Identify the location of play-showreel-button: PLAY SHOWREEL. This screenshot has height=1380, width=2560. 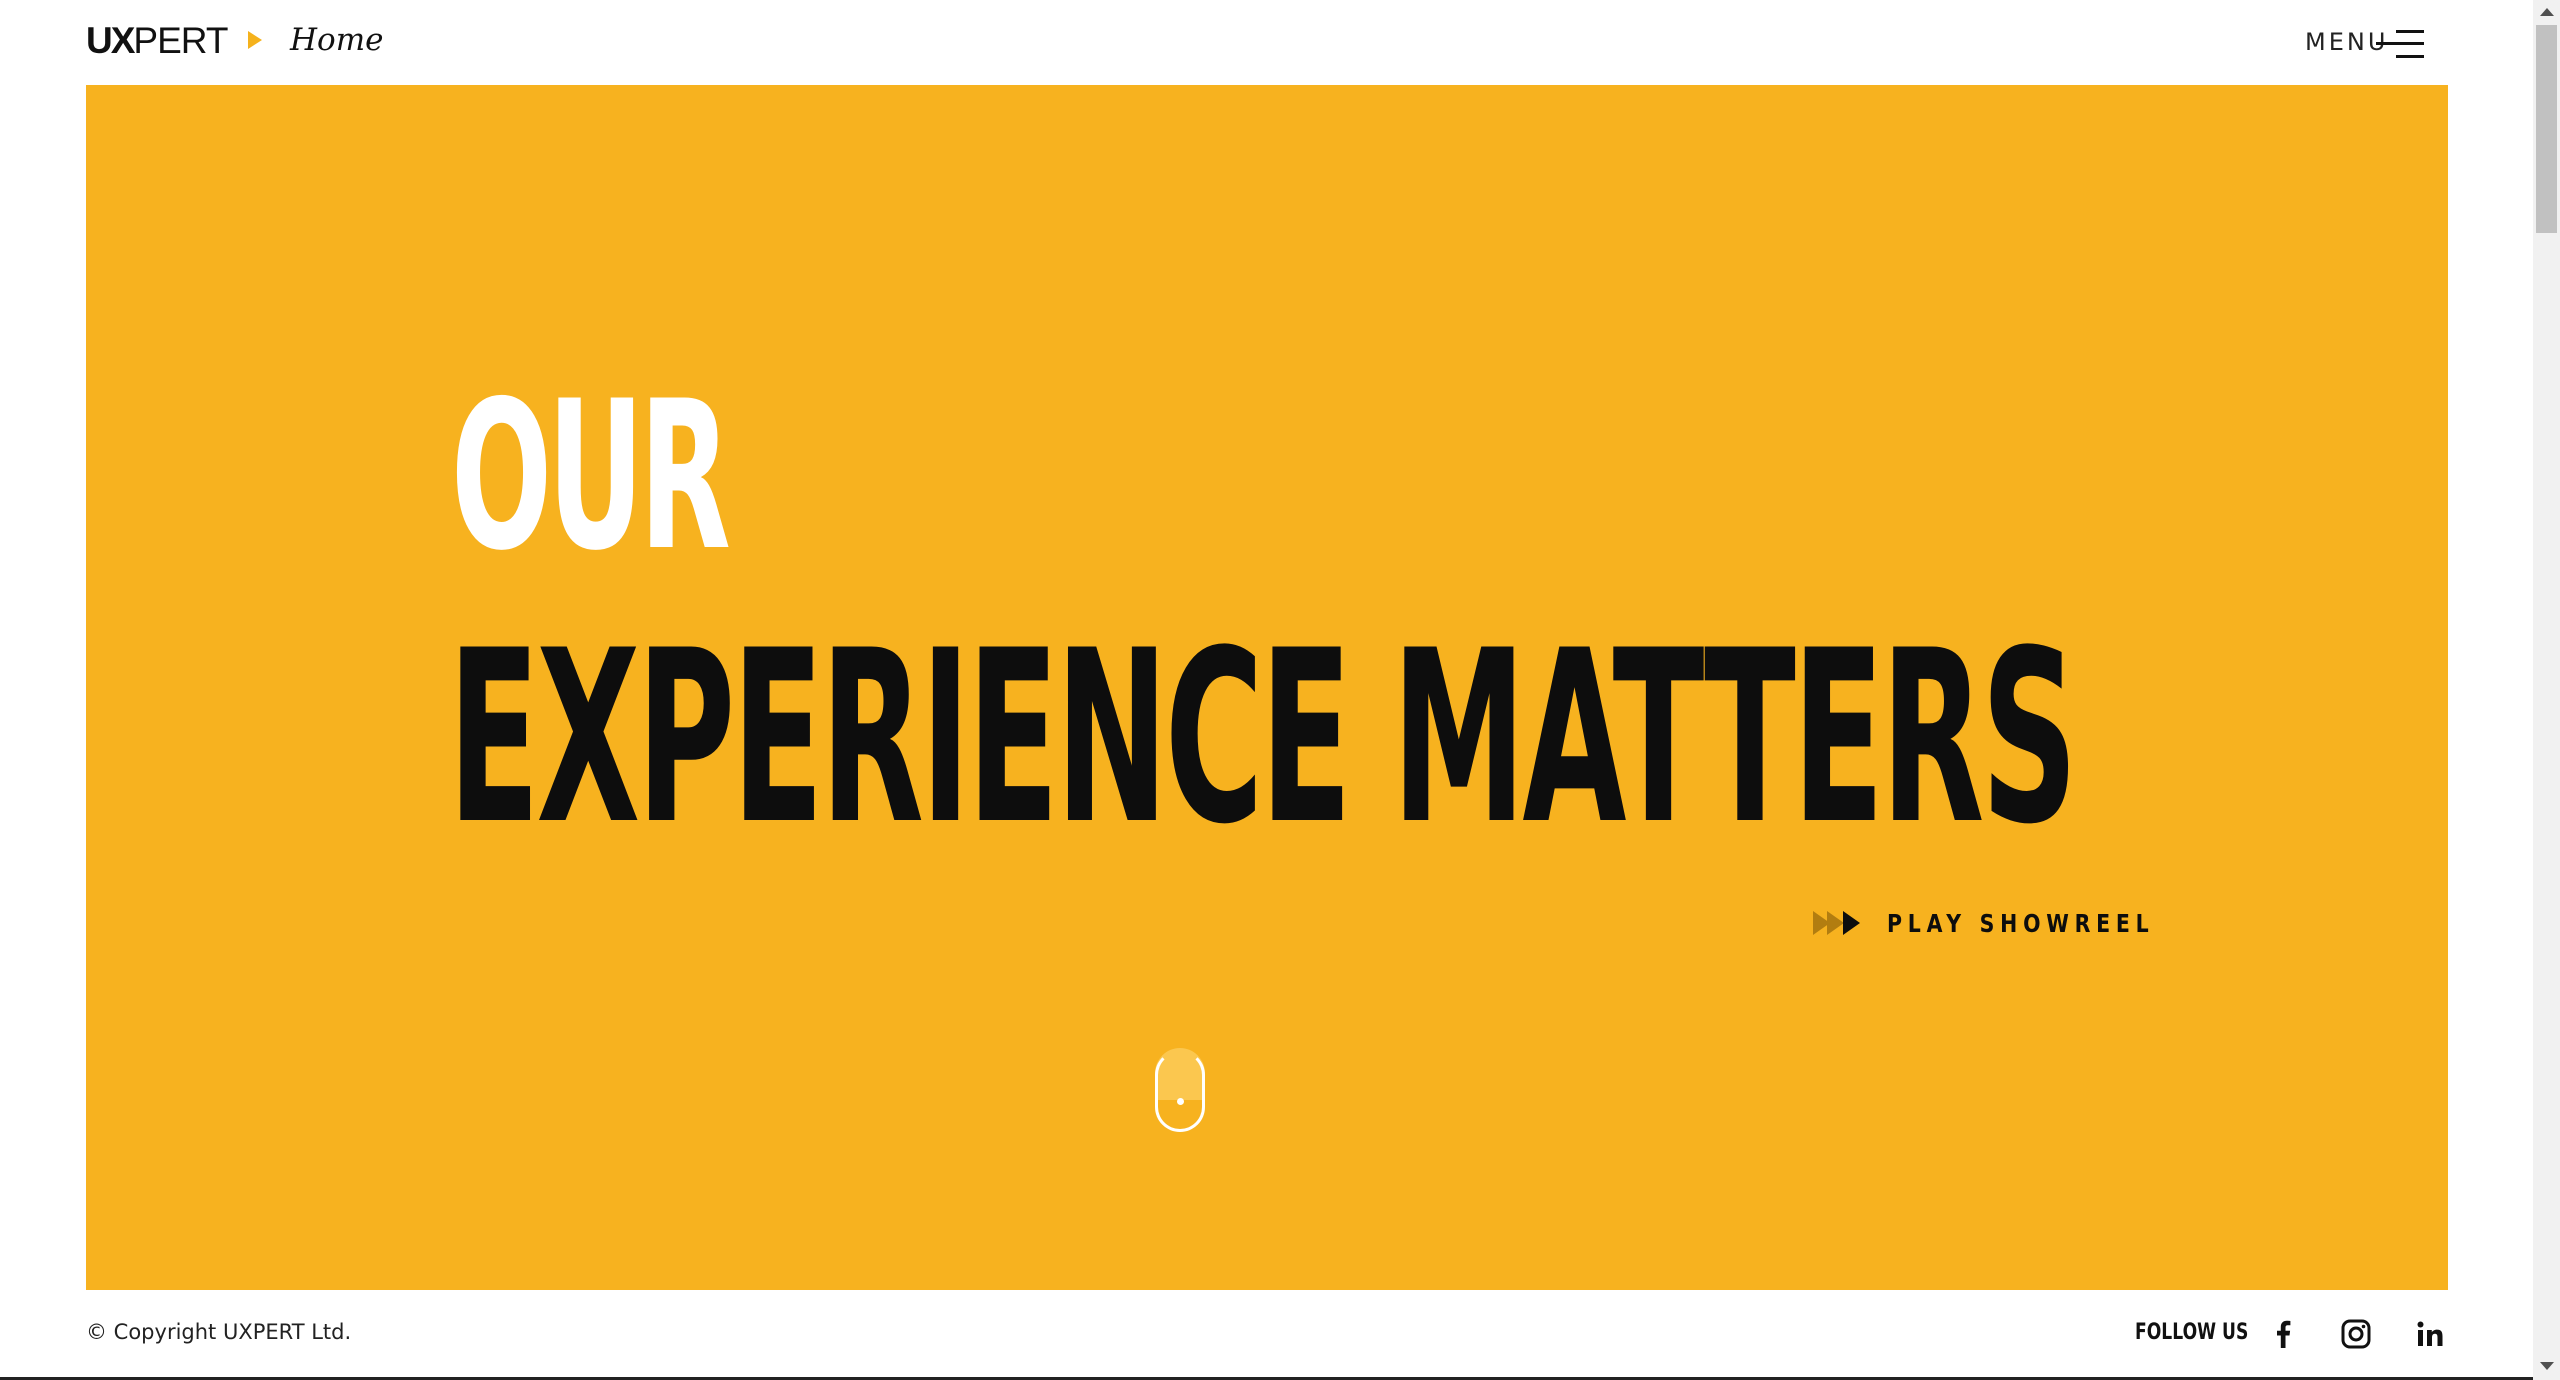
(2013, 923).